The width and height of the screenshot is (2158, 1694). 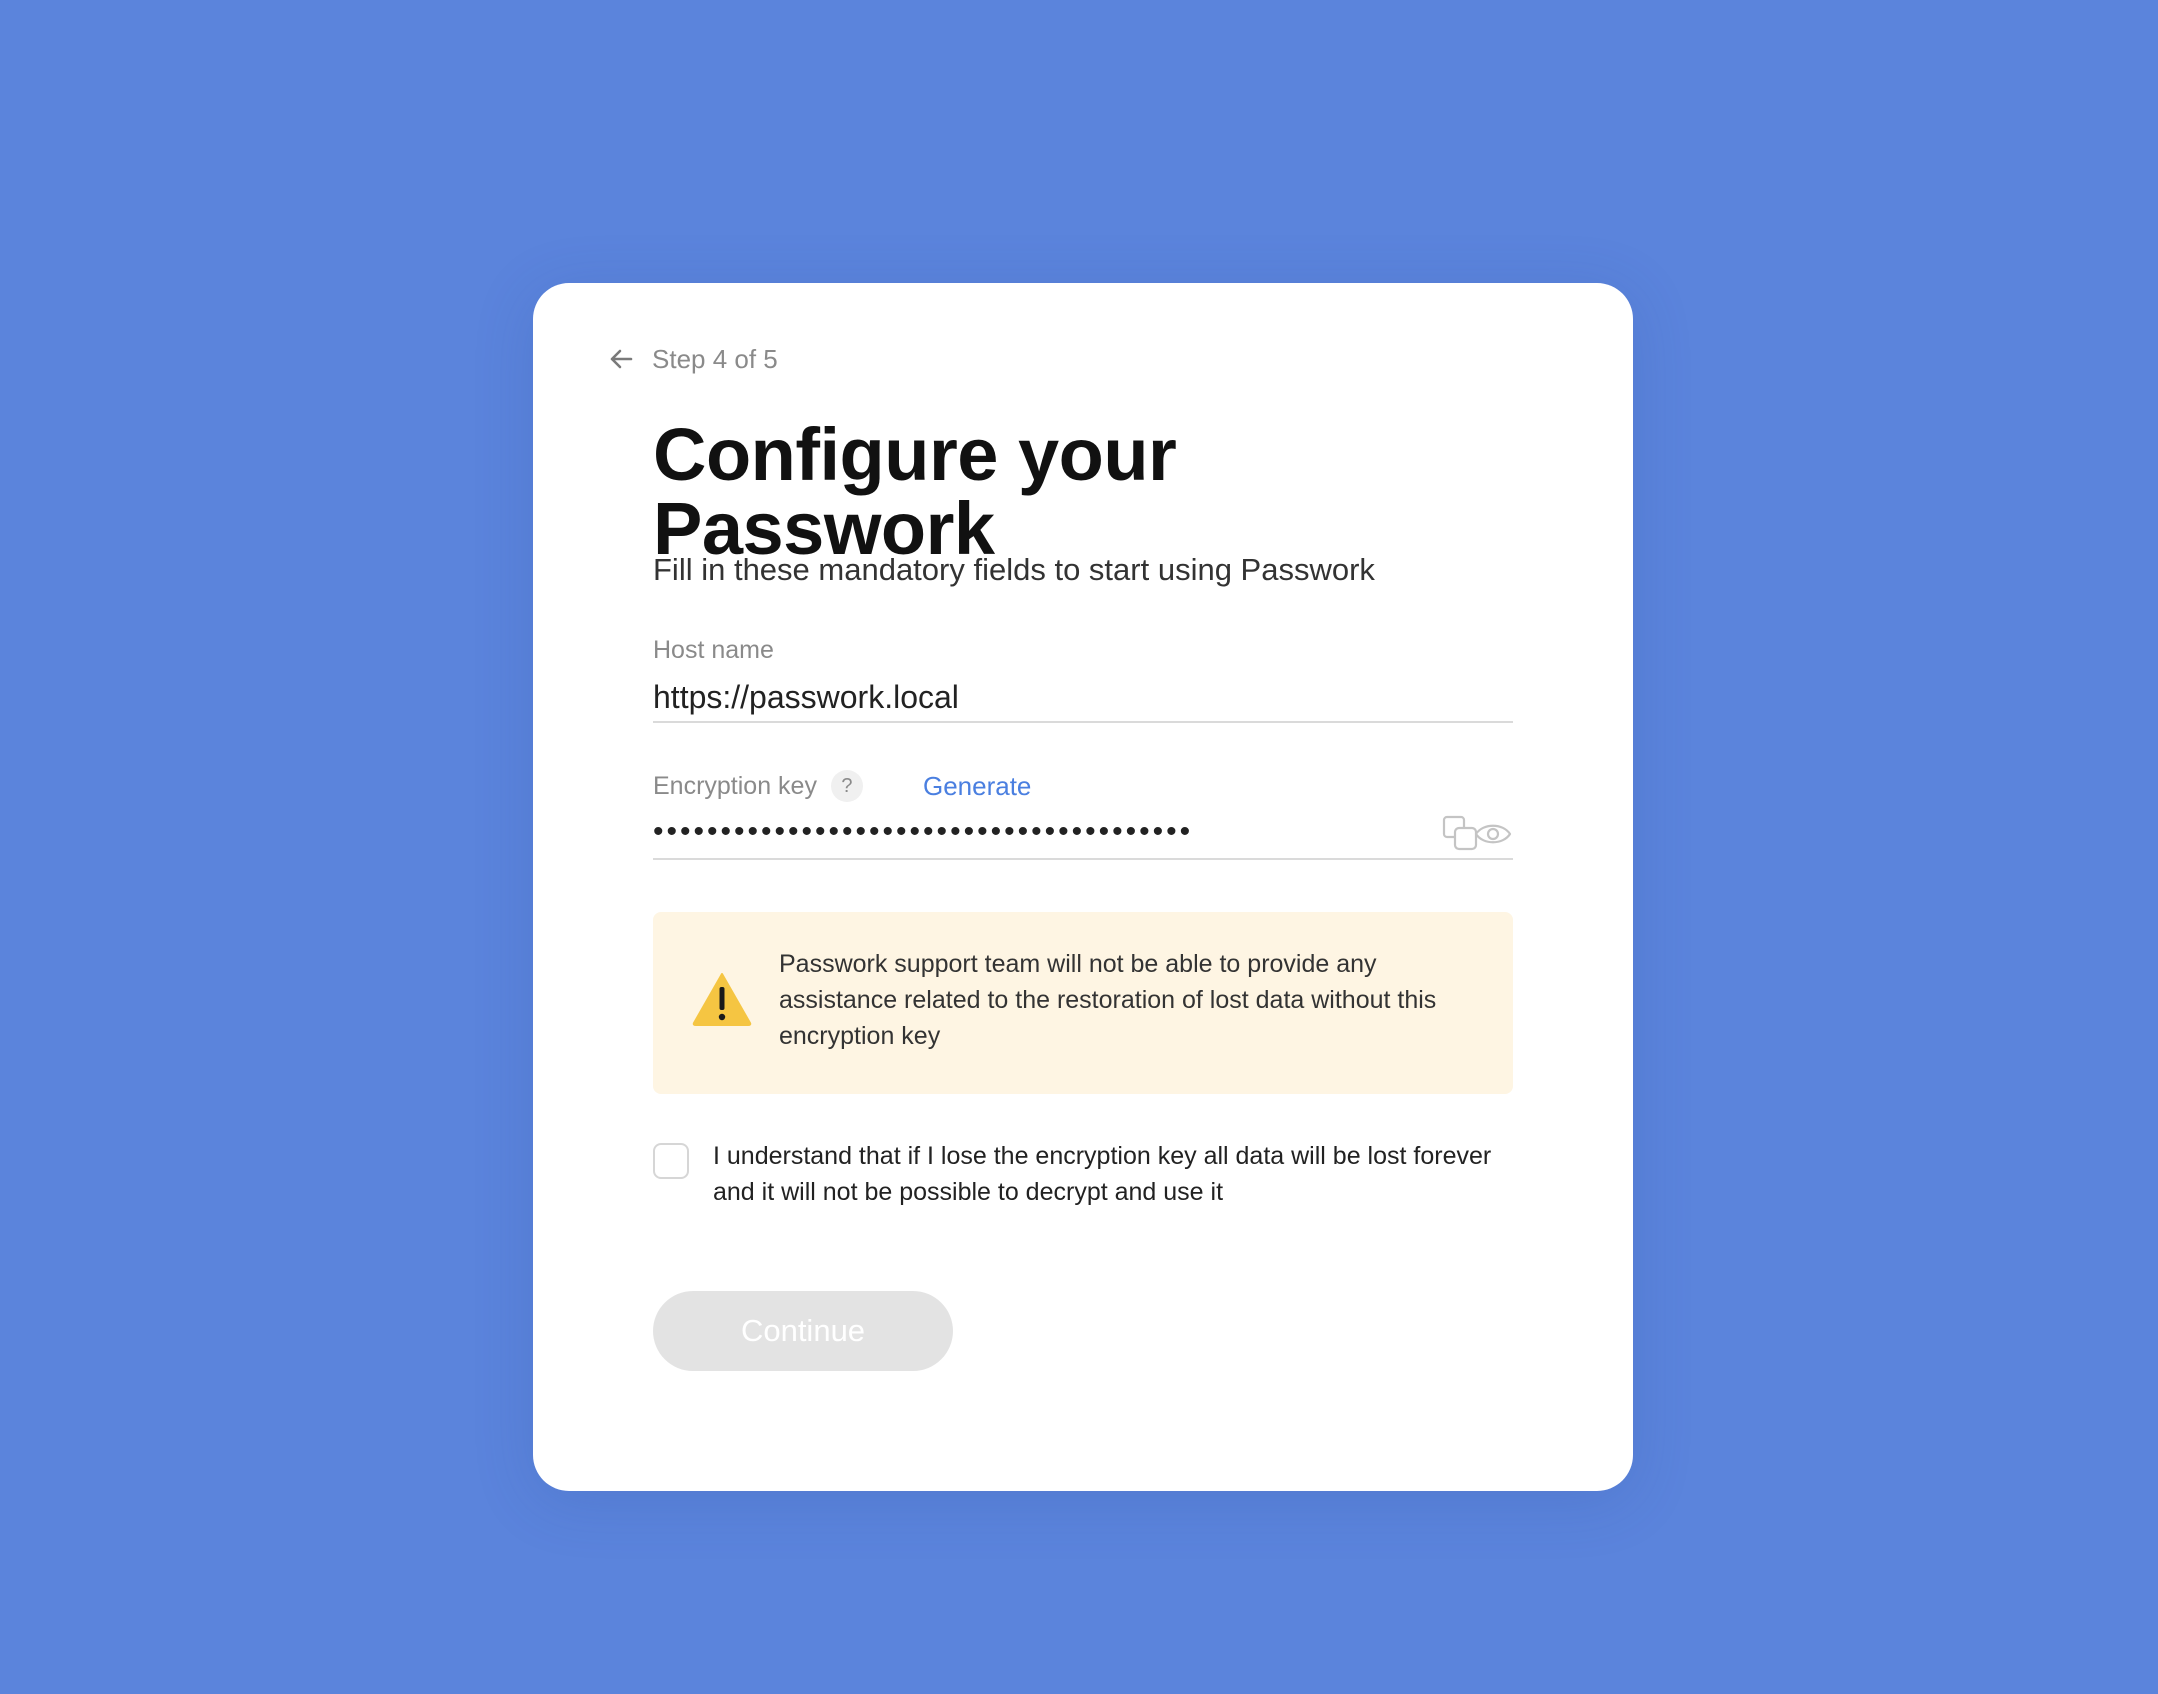 What do you see at coordinates (671, 1161) in the screenshot?
I see `acknowledge-checkbox` at bounding box center [671, 1161].